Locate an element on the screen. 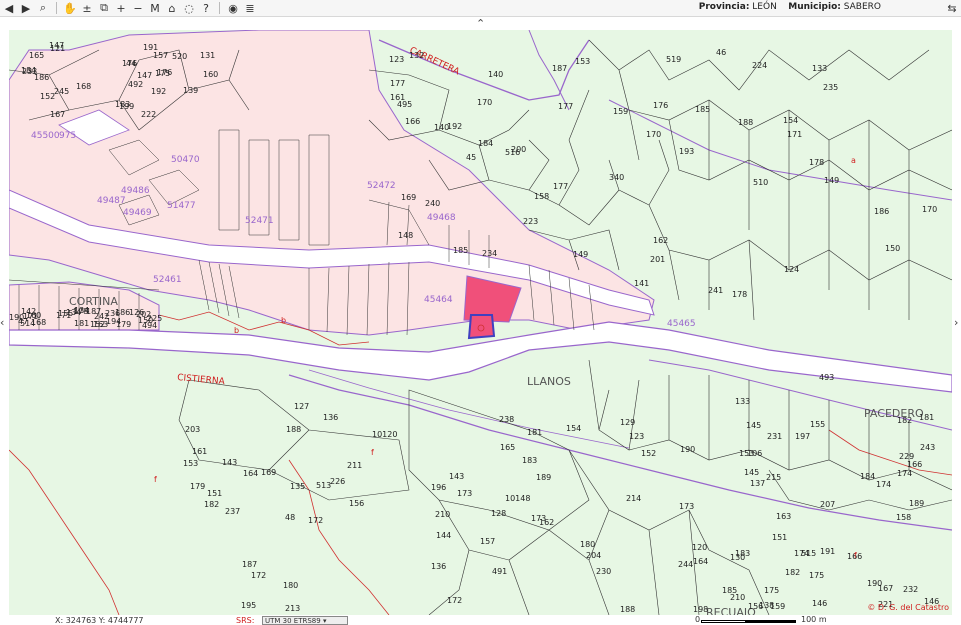 The image size is (961, 625). parcel-number: 131 is located at coordinates (207, 55).